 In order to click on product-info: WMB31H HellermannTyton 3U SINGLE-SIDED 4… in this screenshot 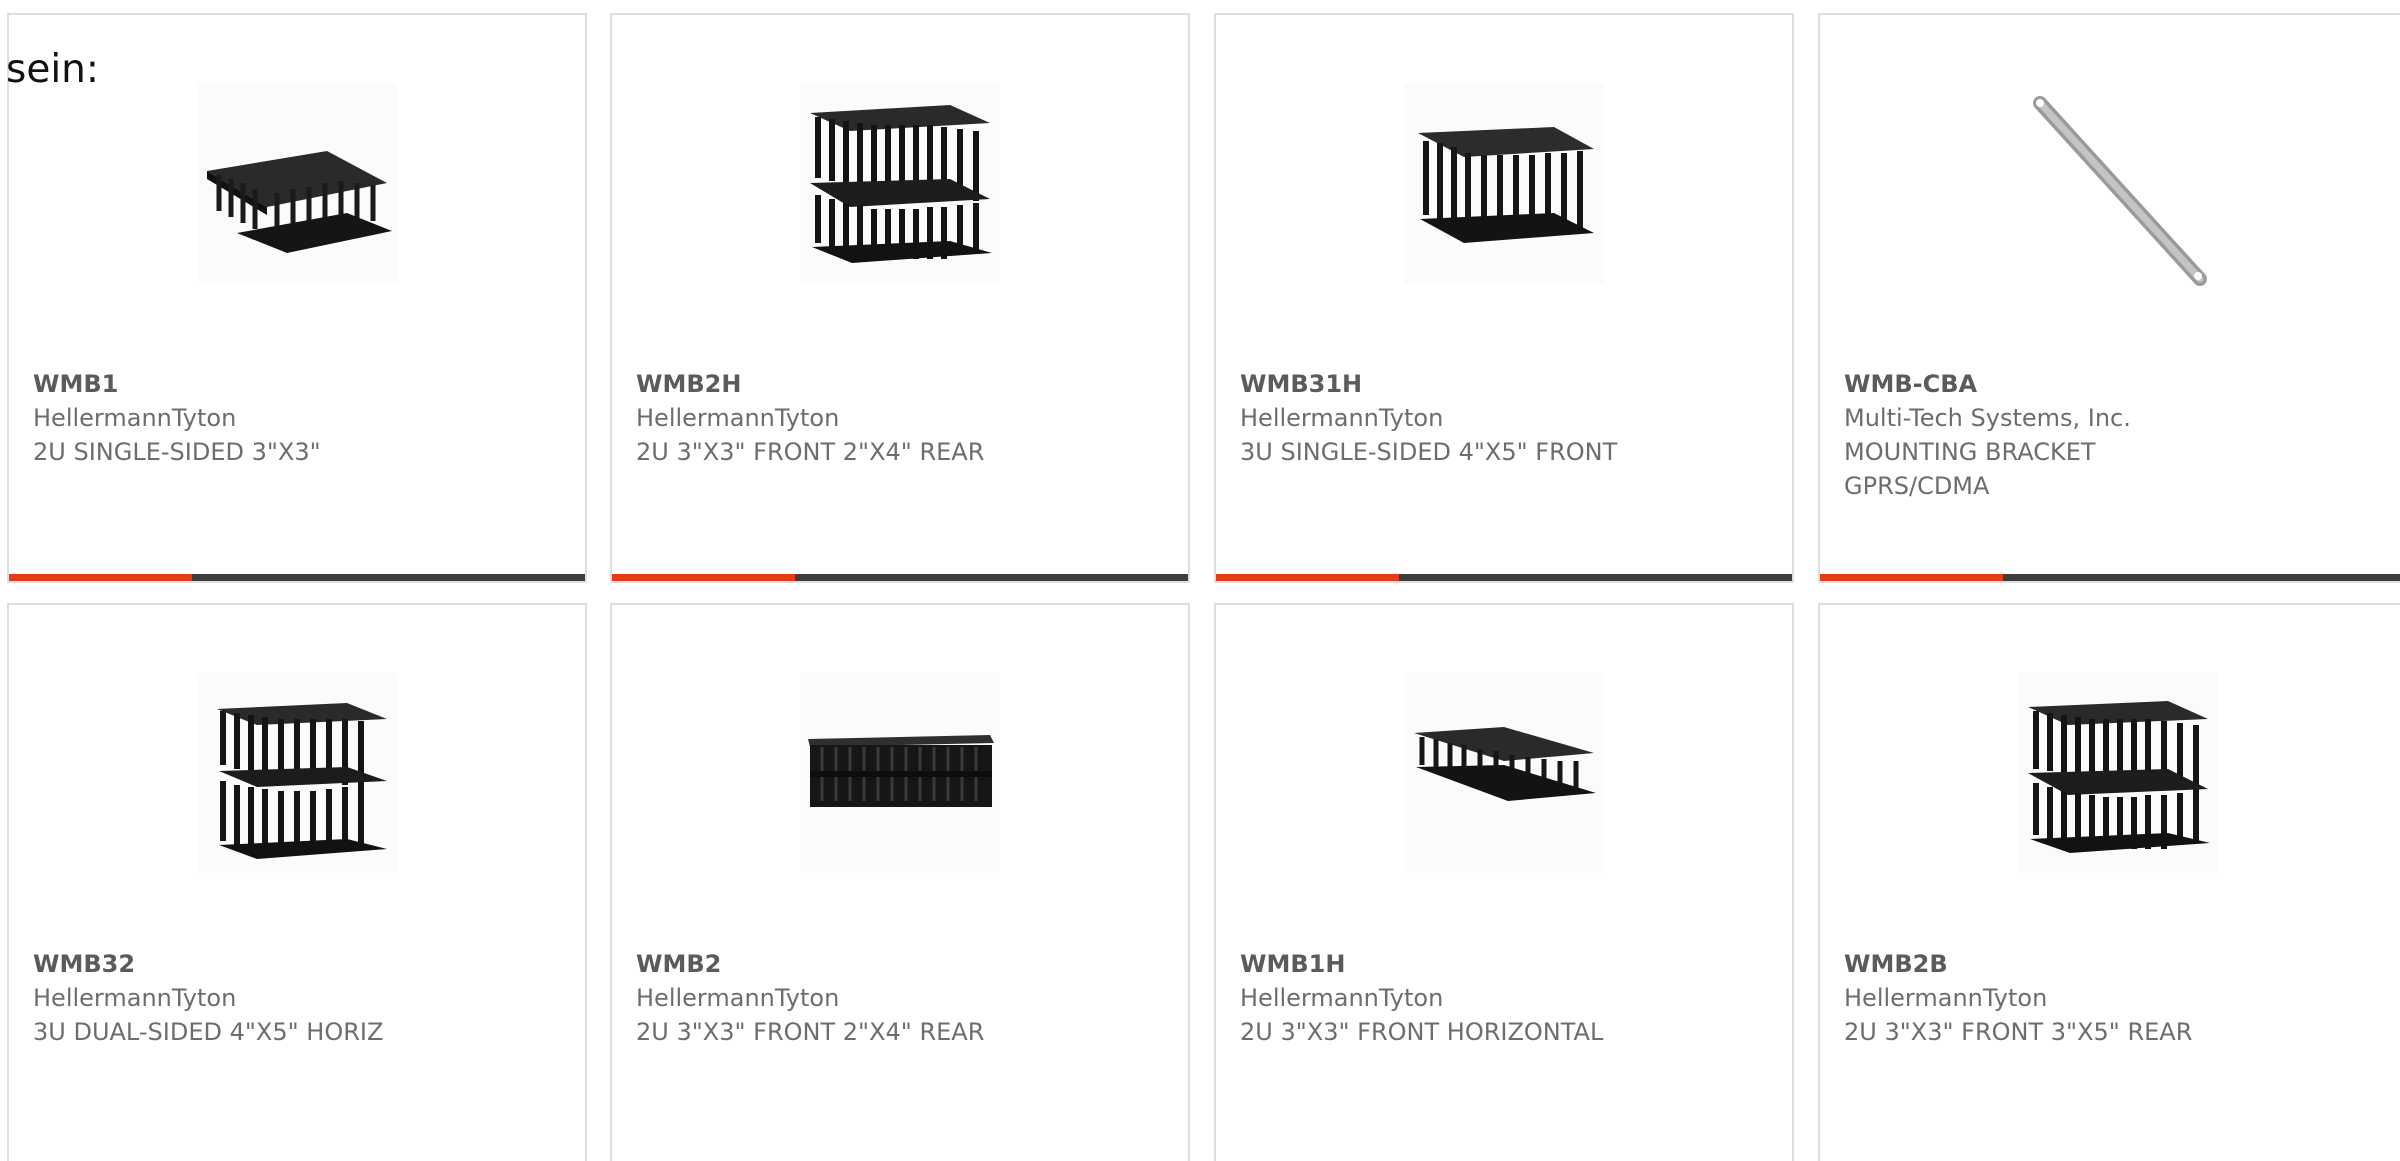, I will do `click(1506, 418)`.